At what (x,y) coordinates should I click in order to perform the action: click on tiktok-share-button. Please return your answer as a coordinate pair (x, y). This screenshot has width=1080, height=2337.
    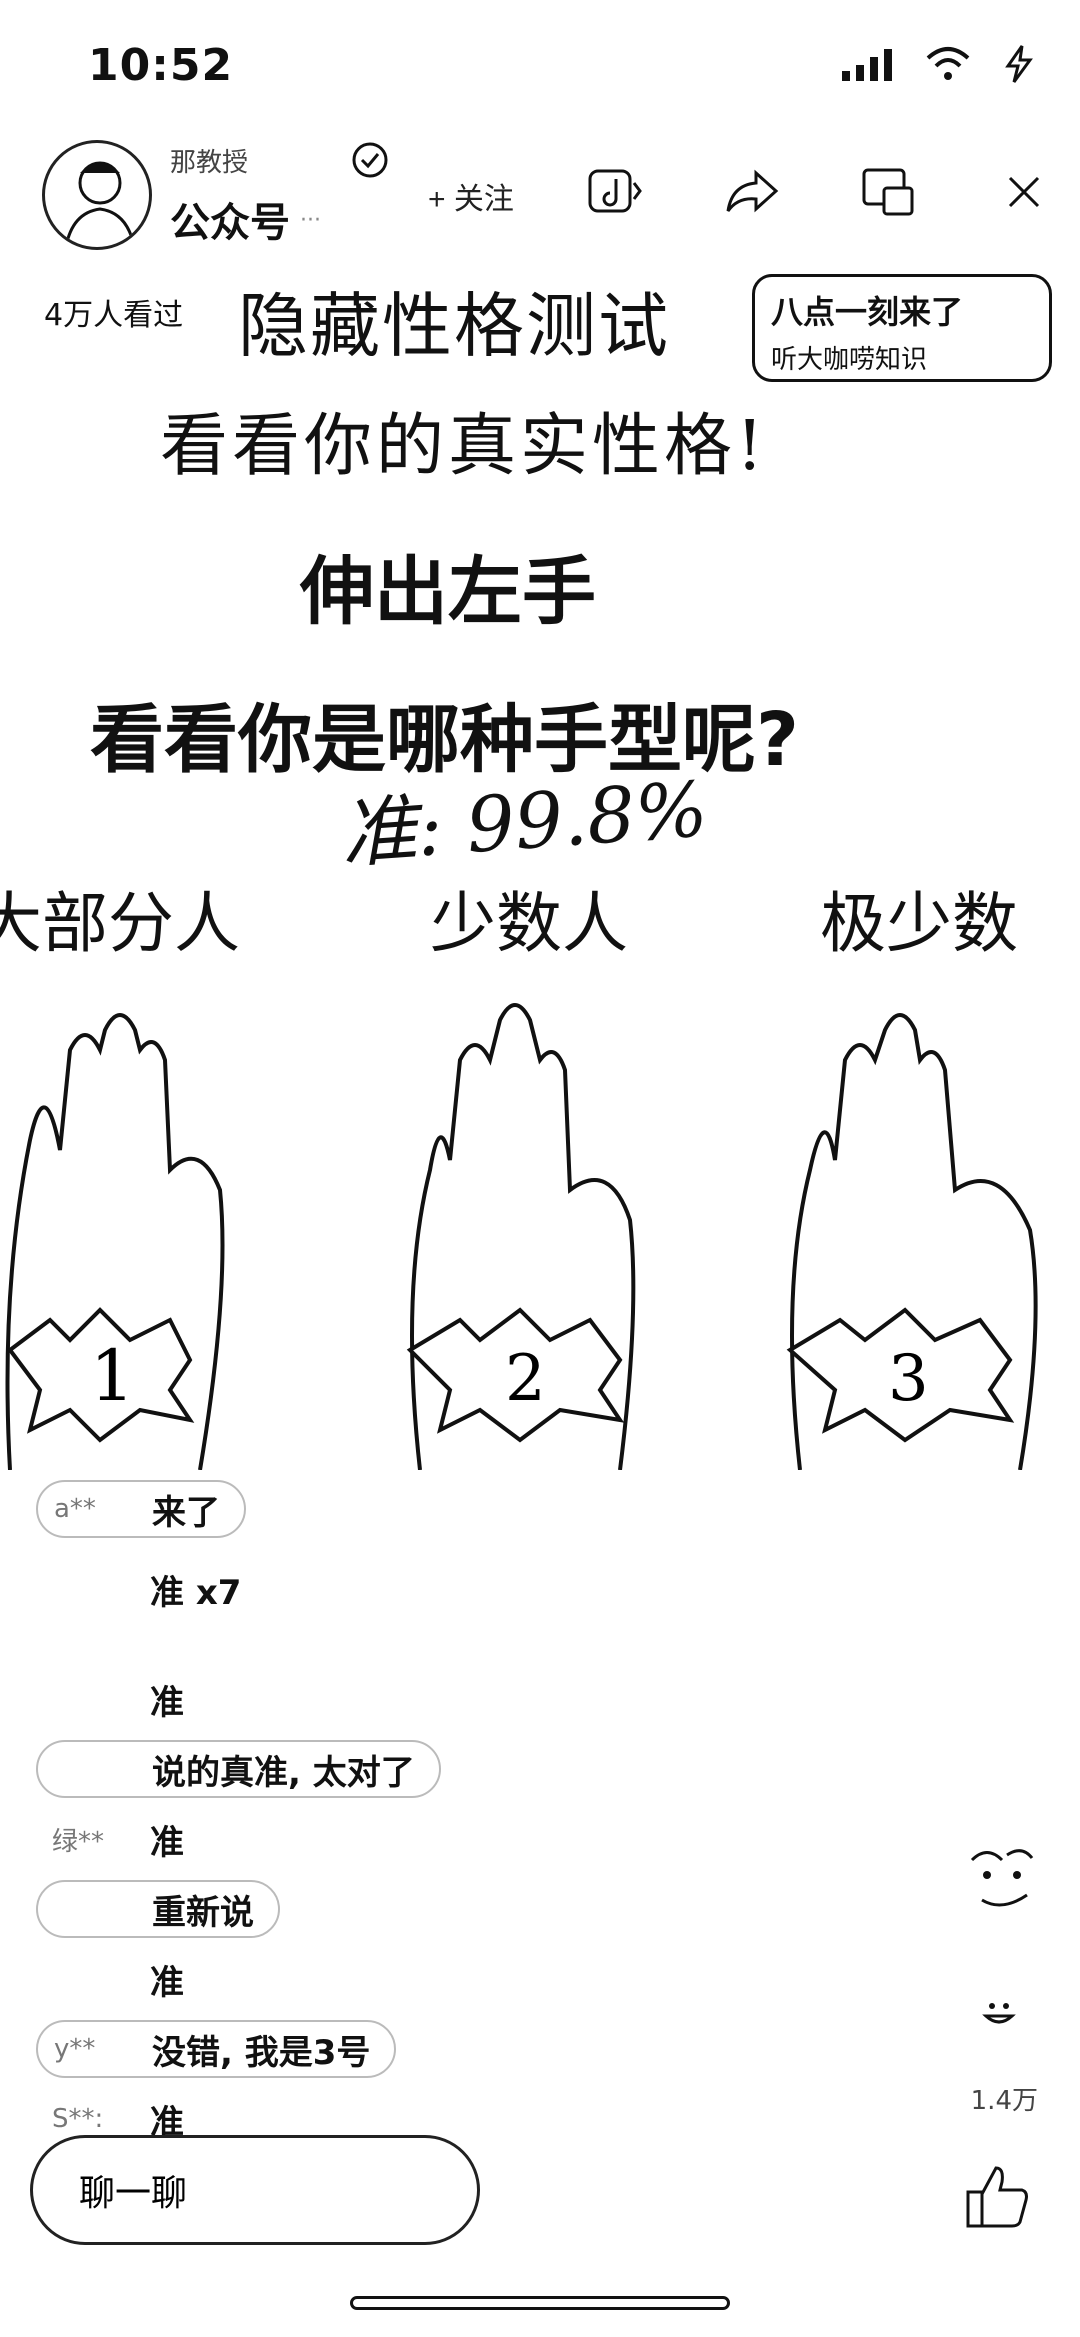
    Looking at the image, I should click on (616, 192).